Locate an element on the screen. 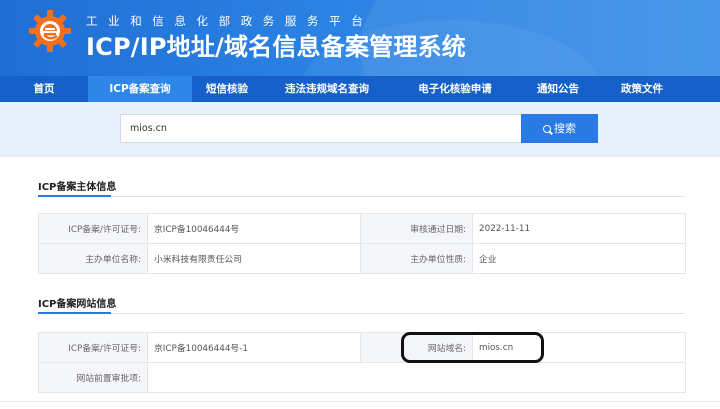 This screenshot has width=720, height=409. nav-item-sms-verify: 短信核验 is located at coordinates (227, 89).